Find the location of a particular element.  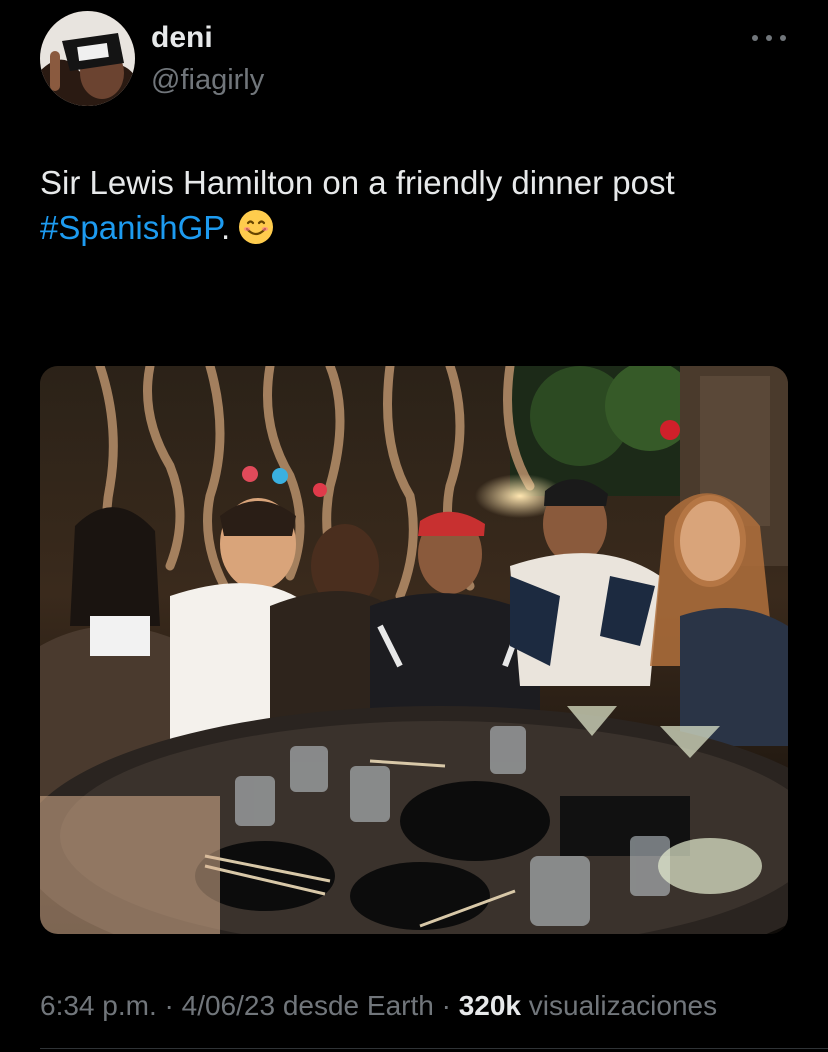

tweet-text-punctuation: . is located at coordinates (226, 227).